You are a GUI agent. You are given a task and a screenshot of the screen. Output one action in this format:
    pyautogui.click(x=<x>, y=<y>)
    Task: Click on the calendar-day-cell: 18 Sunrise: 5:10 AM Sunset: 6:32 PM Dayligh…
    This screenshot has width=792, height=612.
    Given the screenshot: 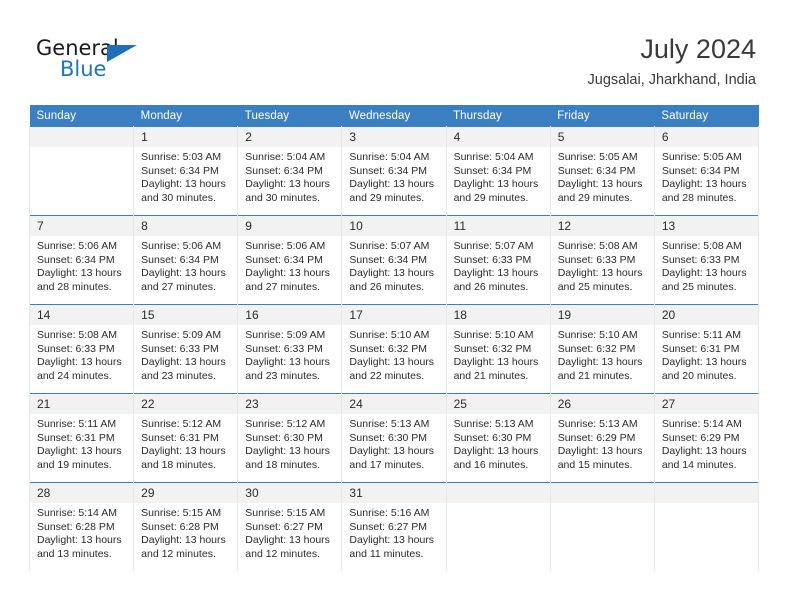 What is the action you would take?
    pyautogui.click(x=498, y=349)
    